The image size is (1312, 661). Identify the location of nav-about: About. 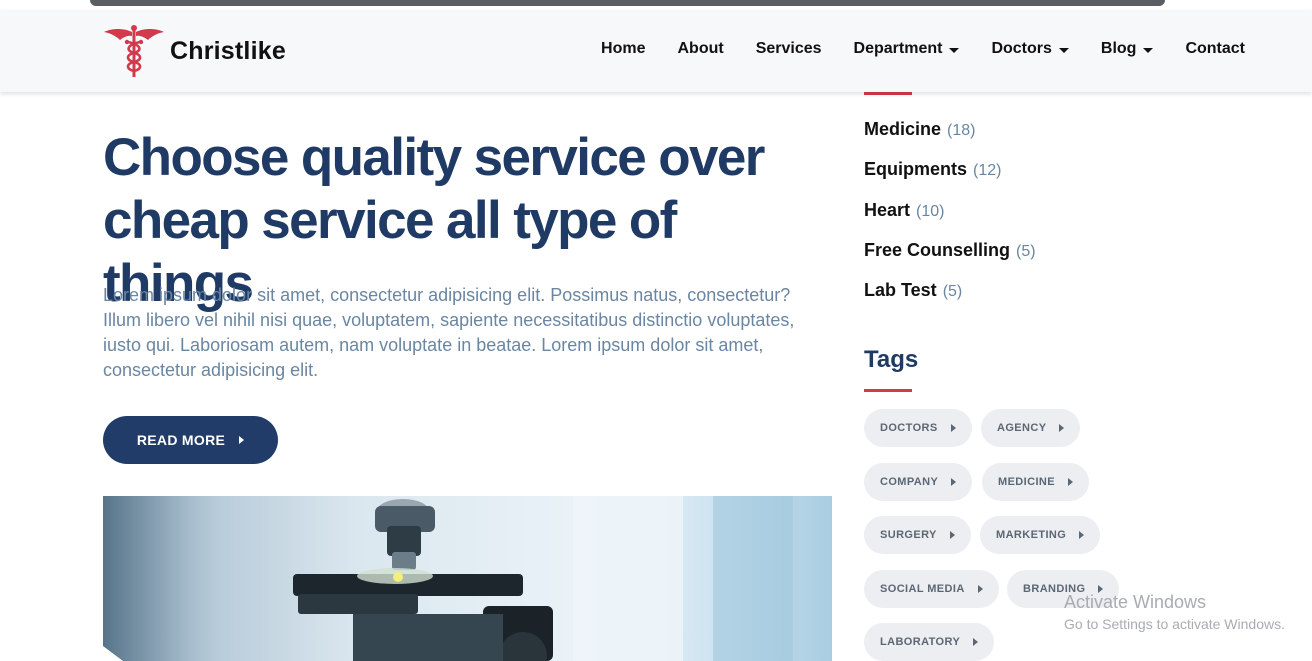
(700, 49).